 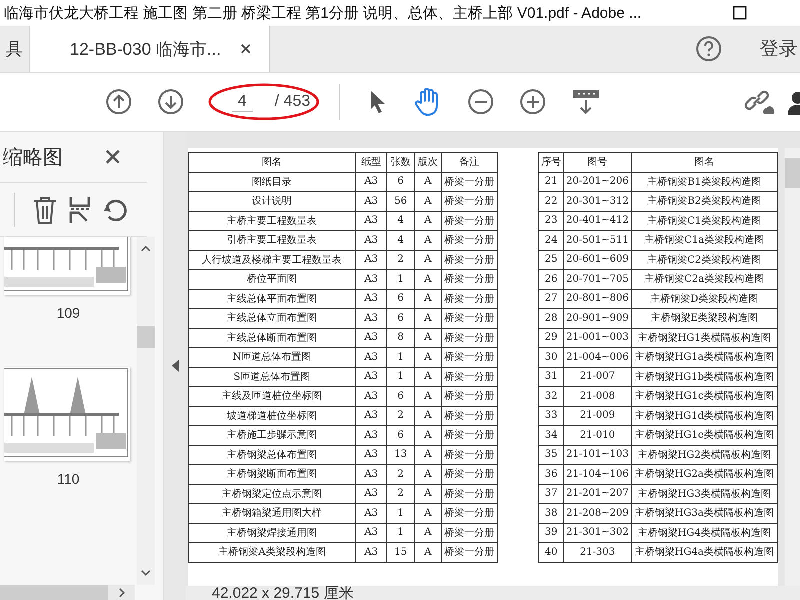 What do you see at coordinates (272, 201) in the screenshot?
I see `table-cell: 设计说明` at bounding box center [272, 201].